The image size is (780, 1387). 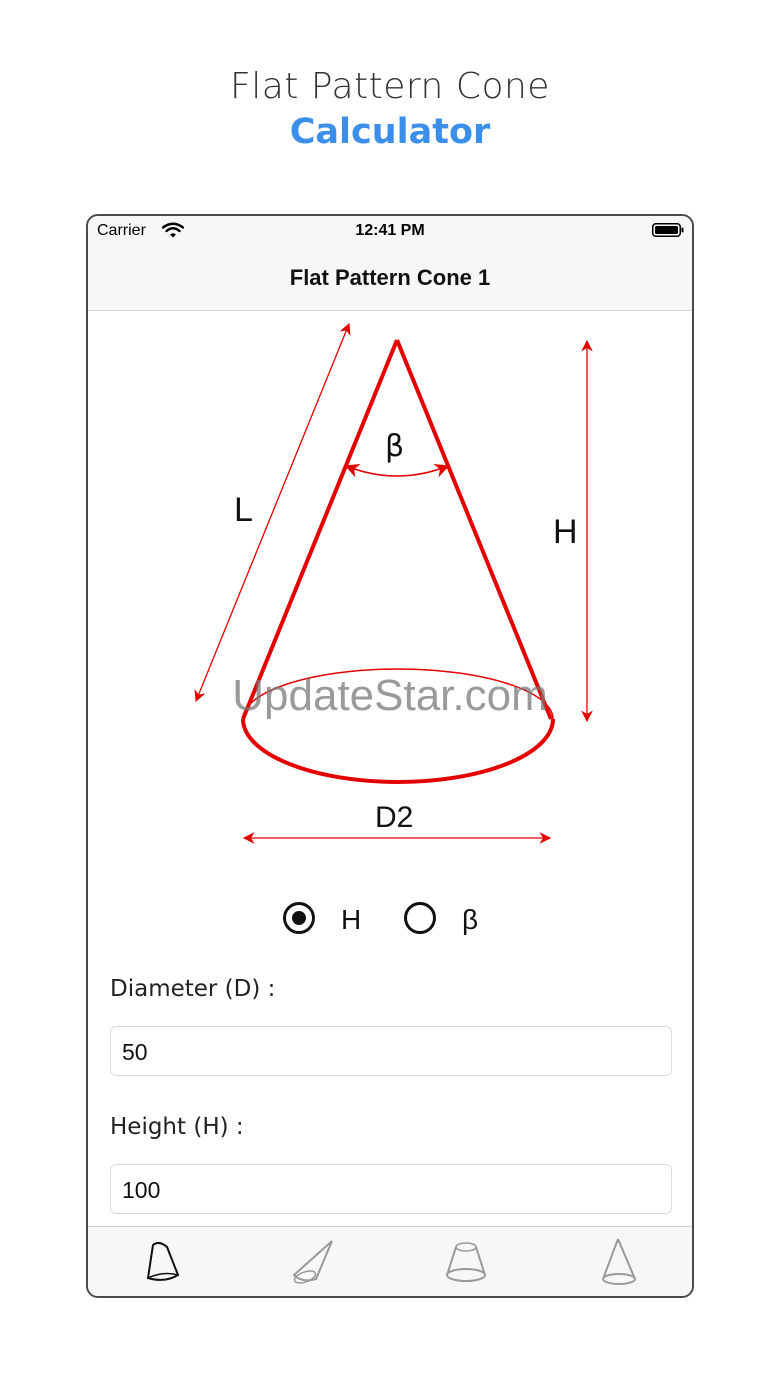 What do you see at coordinates (314, 1262) in the screenshot?
I see `cone-side-icon` at bounding box center [314, 1262].